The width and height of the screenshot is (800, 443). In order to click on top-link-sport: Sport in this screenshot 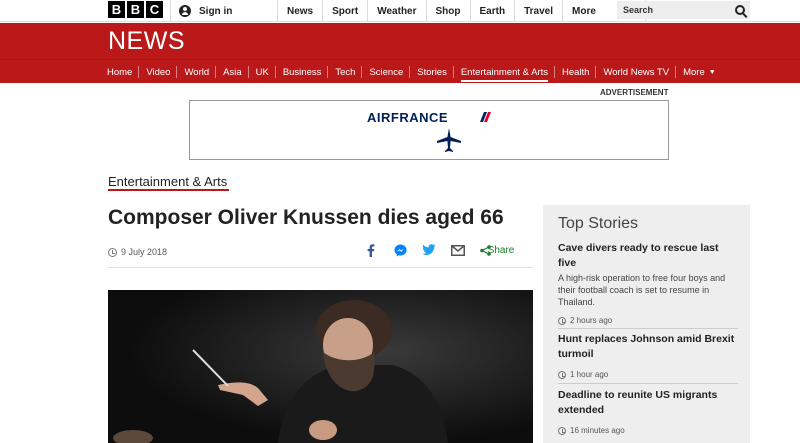, I will do `click(346, 11)`.